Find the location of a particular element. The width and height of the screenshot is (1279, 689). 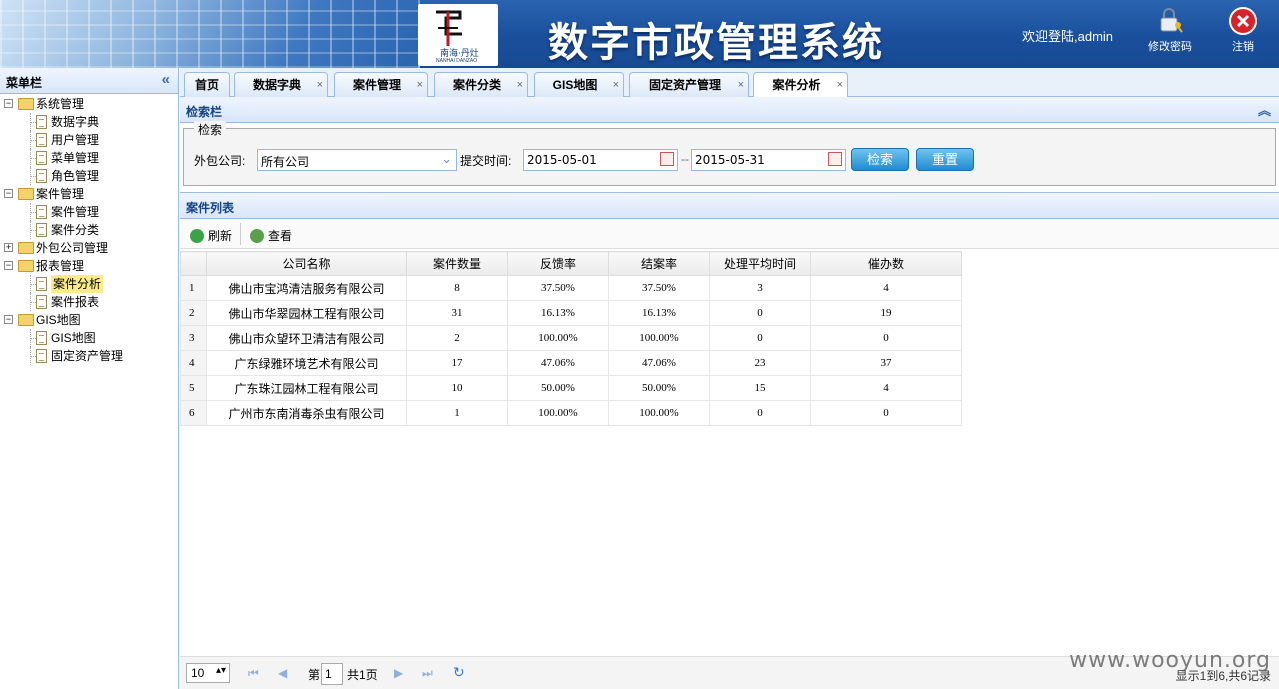

tab: GIS地图 × is located at coordinates (579, 84).